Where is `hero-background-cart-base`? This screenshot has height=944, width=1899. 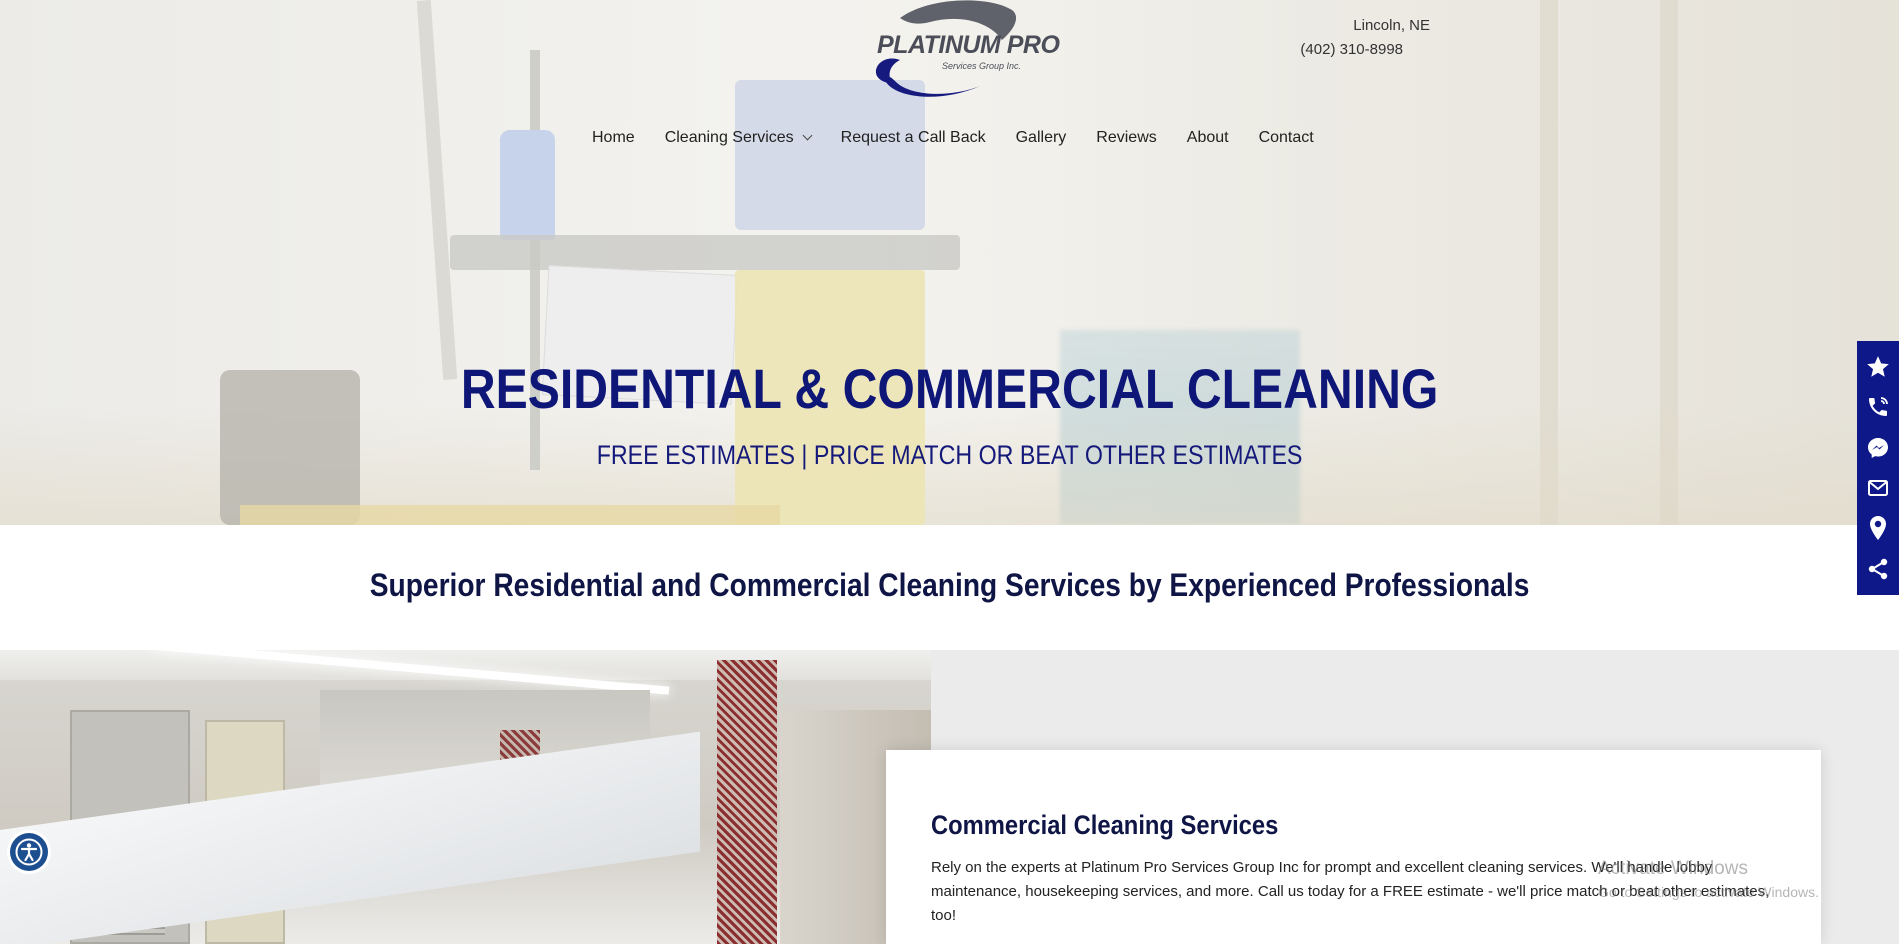
hero-background-cart-base is located at coordinates (510, 515).